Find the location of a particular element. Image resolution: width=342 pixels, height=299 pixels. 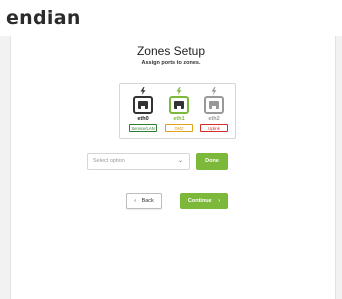

page-subtitle: Assign ports to zones. is located at coordinates (171, 63).